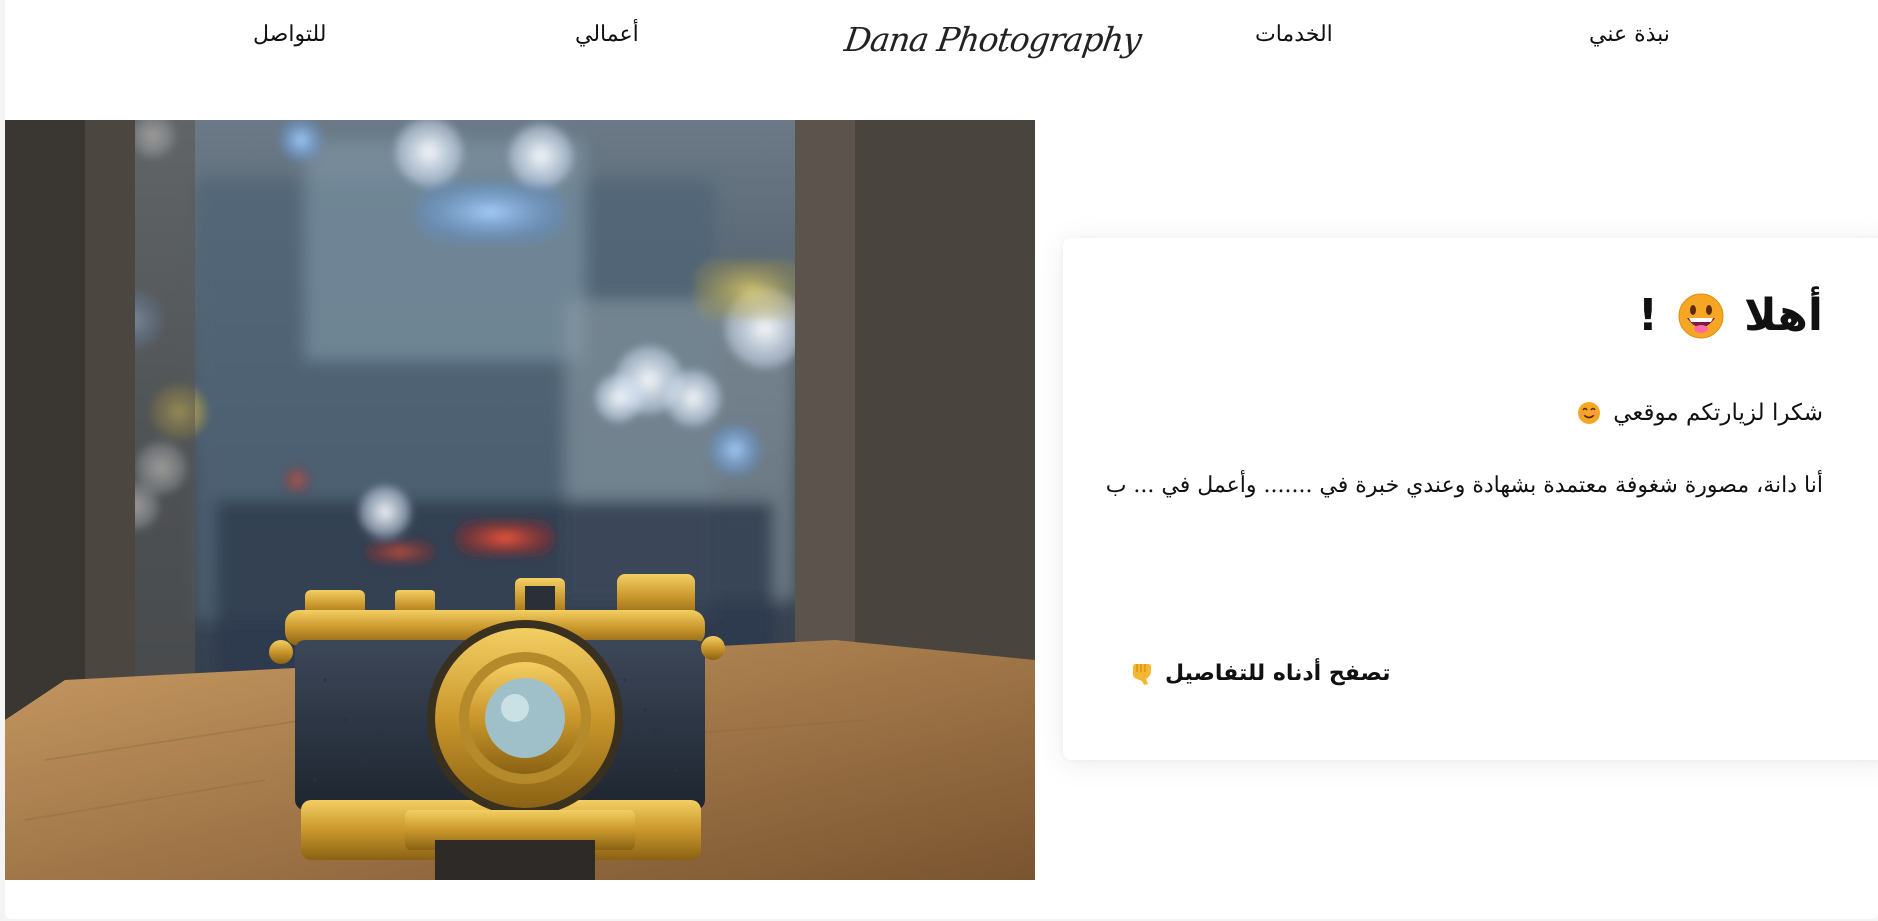  I want to click on browse-details-link: تصفح أدناه للتفاصيل, so click(1259, 673).